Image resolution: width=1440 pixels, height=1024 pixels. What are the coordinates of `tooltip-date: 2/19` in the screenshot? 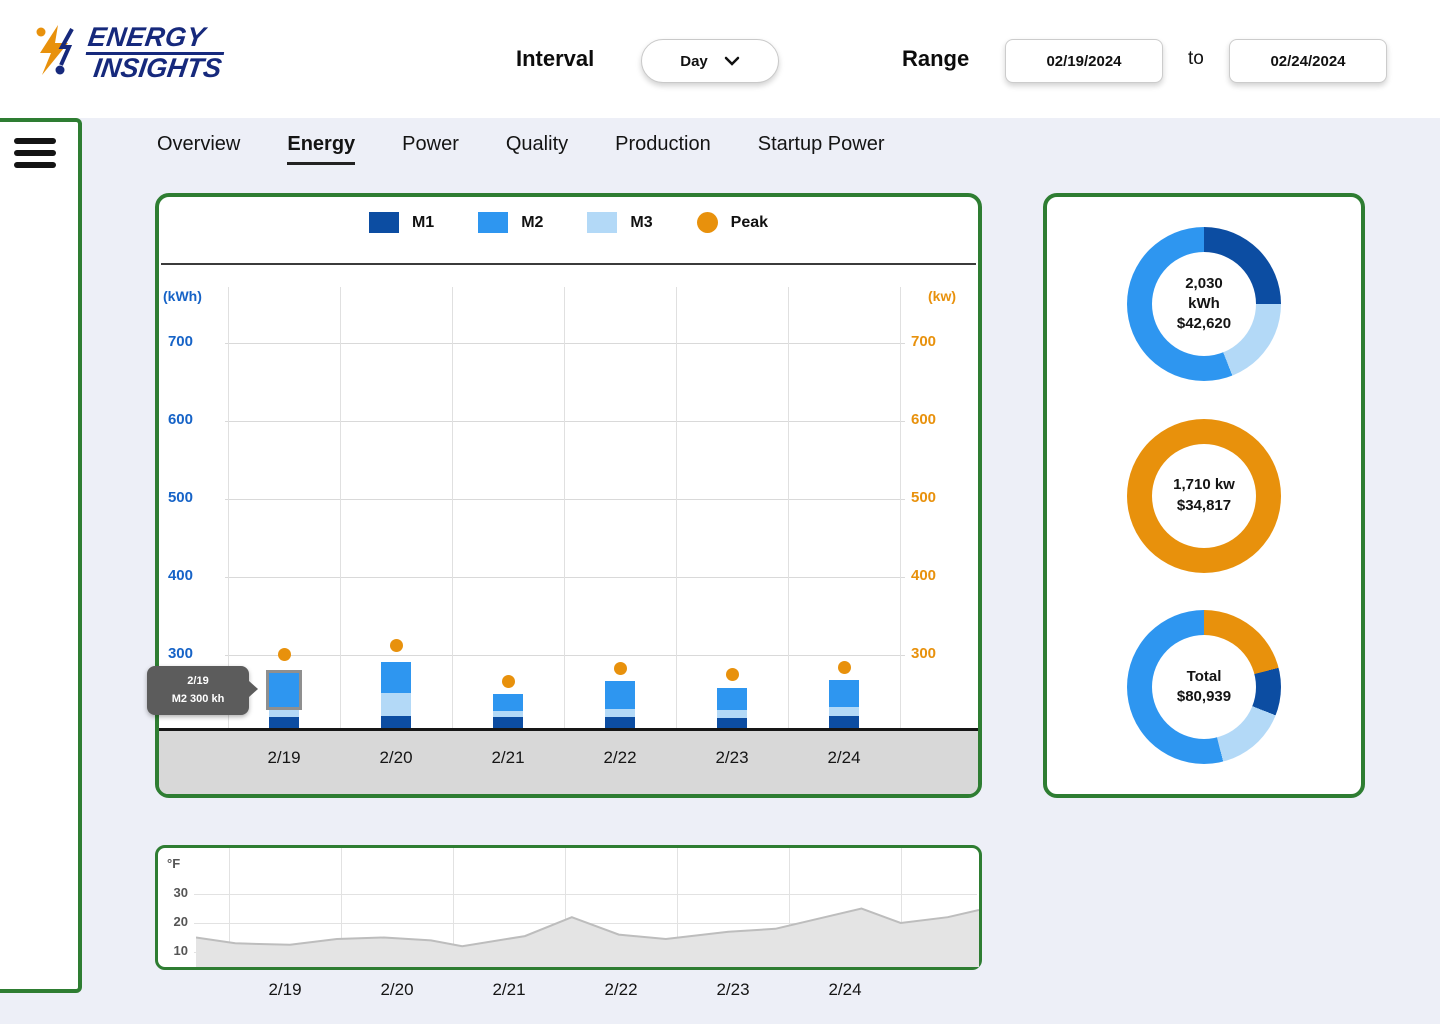 It's located at (198, 681).